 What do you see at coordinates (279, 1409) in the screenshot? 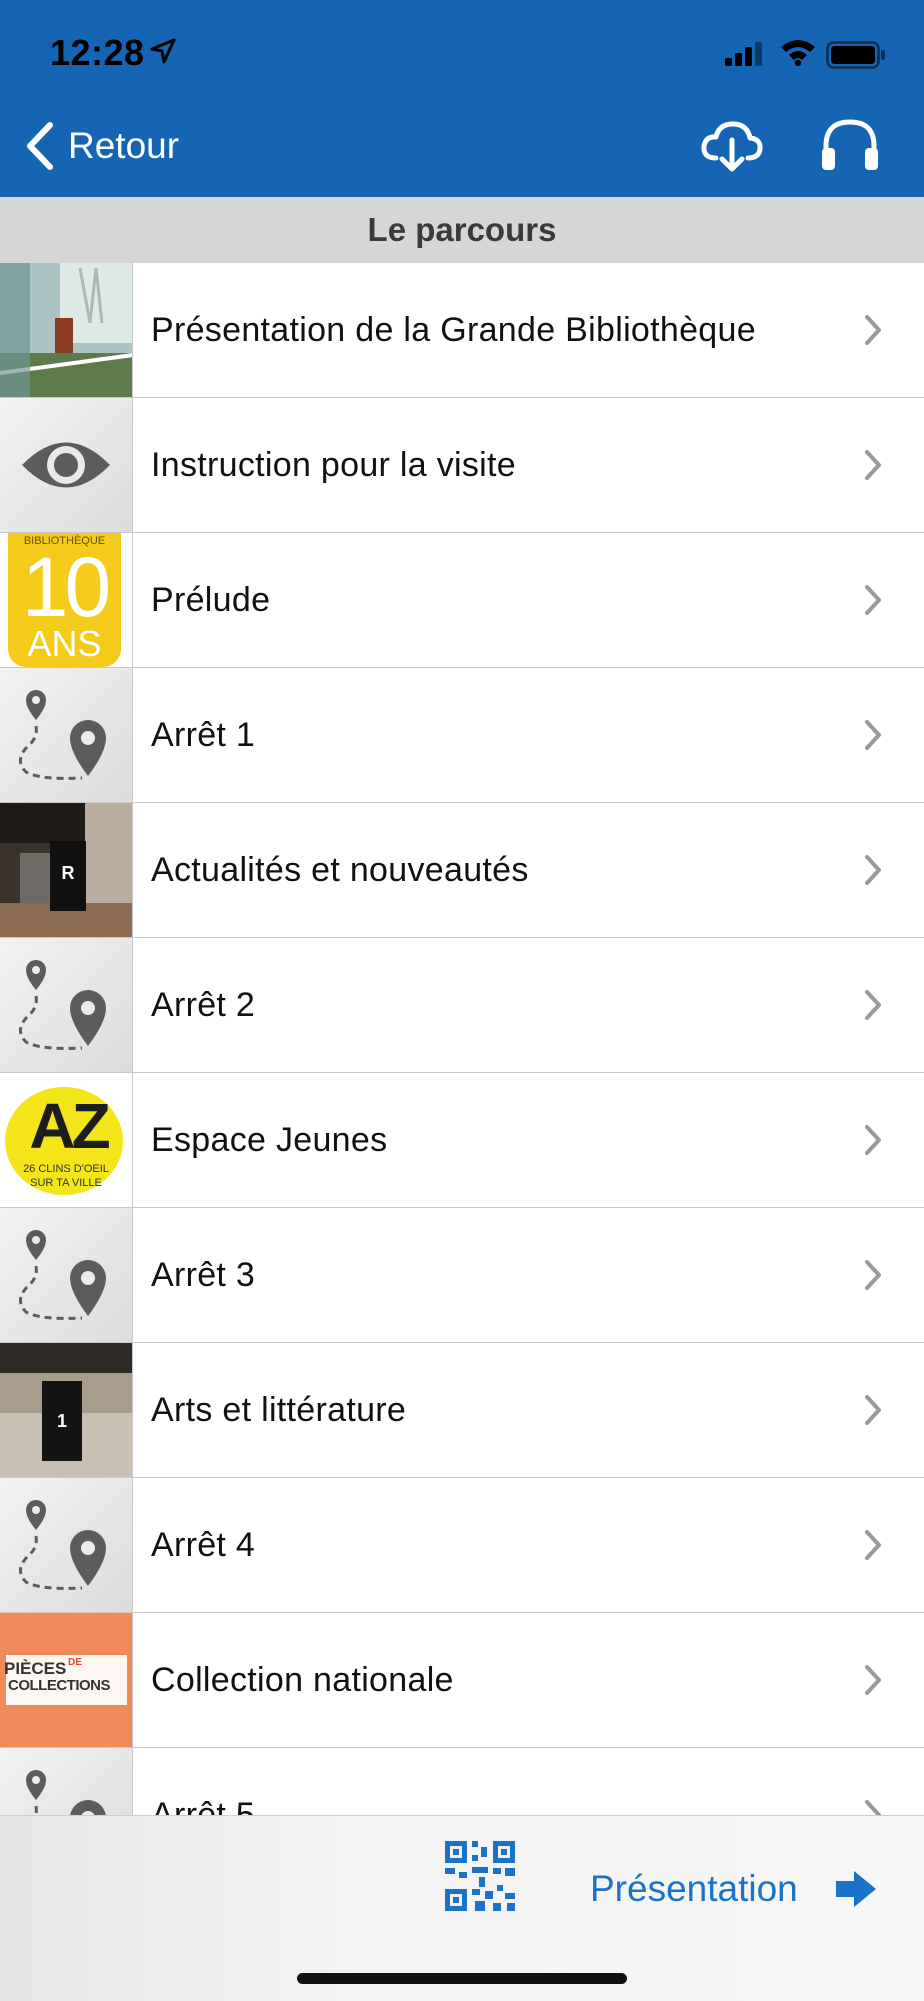
I see `list-item-label: Arts et littérature` at bounding box center [279, 1409].